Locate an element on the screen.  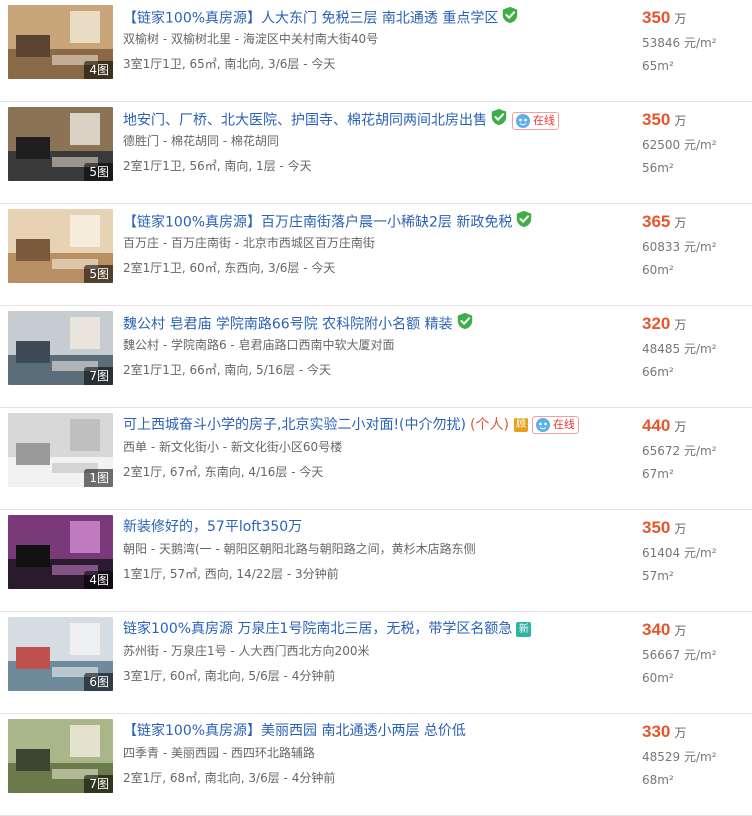
price-value: 330 is located at coordinates (656, 731).